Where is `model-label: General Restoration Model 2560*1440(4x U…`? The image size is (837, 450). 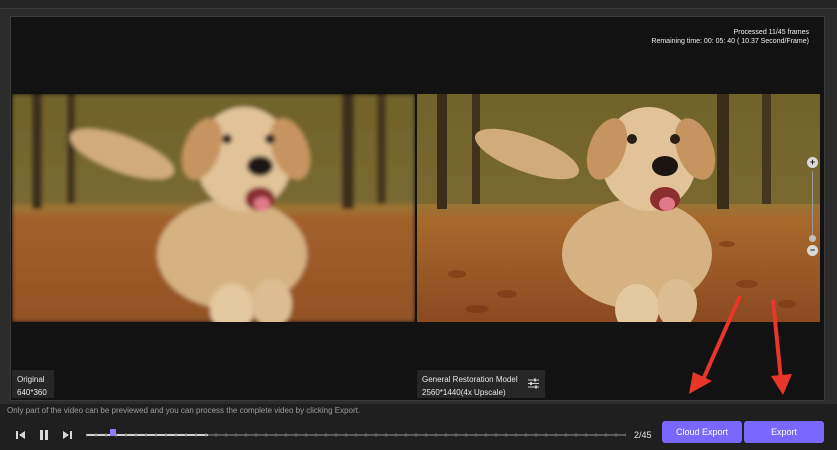 model-label: General Restoration Model 2560*1440(4x U… is located at coordinates (481, 384).